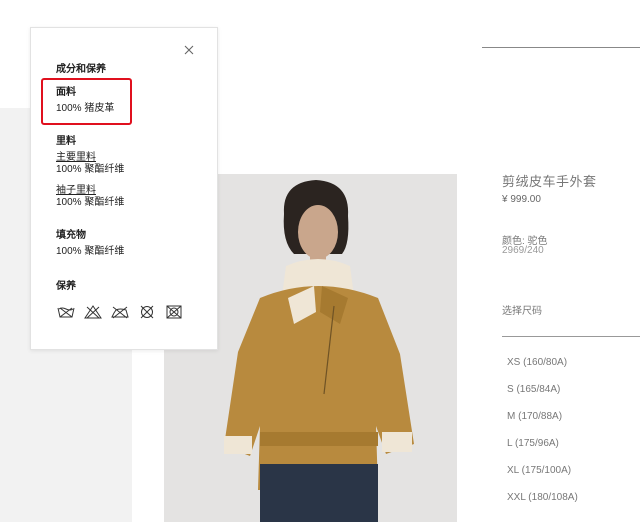 The height and width of the screenshot is (522, 640). I want to click on sleeve-lining-value: 100% 聚酯纤维, so click(90, 202).